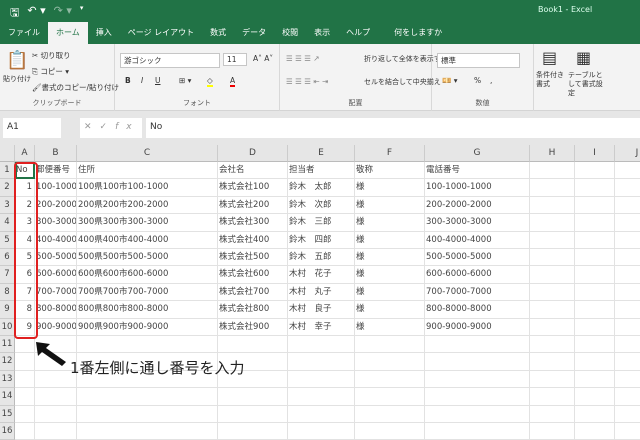 The width and height of the screenshot is (640, 440). What do you see at coordinates (210, 81) in the screenshot?
I see `fill-color-icon: ◇` at bounding box center [210, 81].